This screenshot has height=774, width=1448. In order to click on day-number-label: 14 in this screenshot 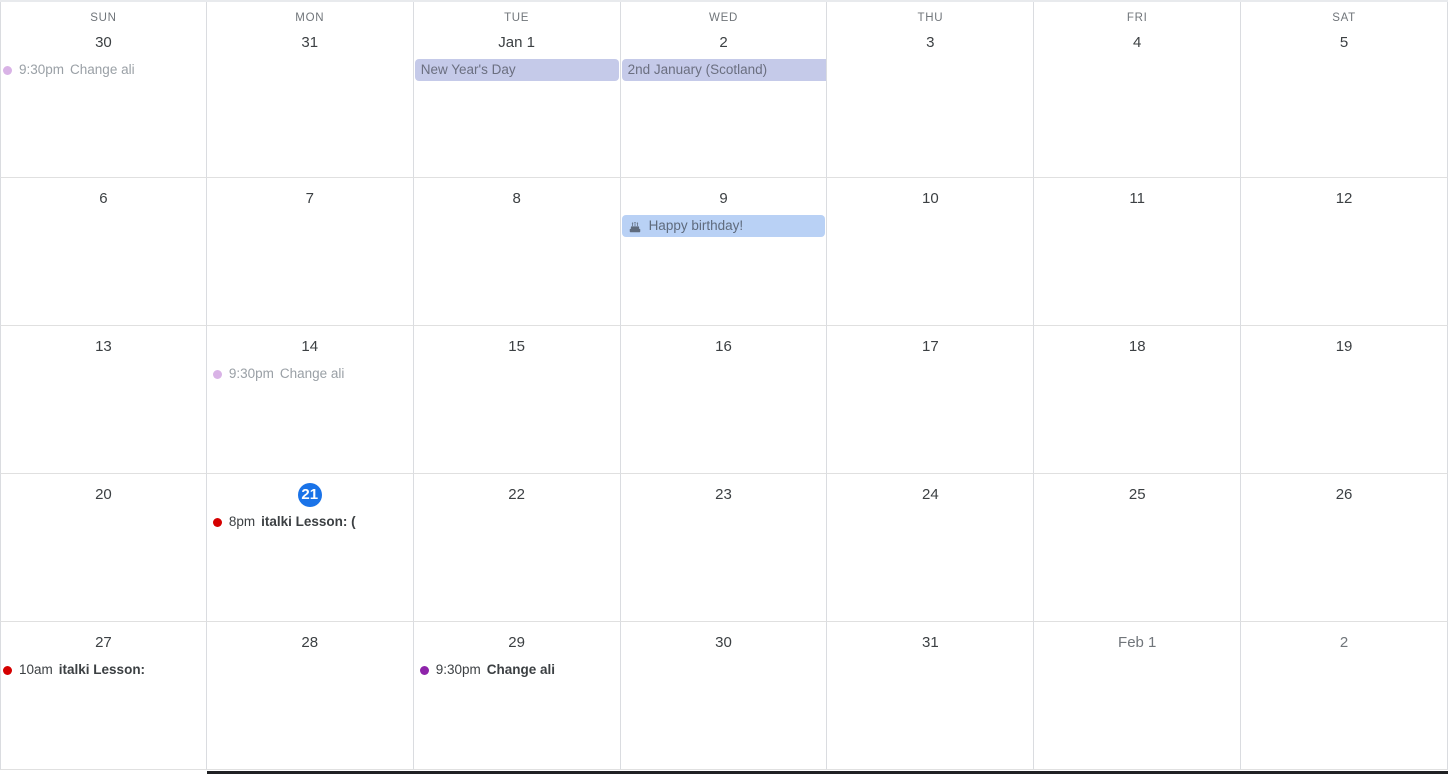, I will do `click(310, 346)`.